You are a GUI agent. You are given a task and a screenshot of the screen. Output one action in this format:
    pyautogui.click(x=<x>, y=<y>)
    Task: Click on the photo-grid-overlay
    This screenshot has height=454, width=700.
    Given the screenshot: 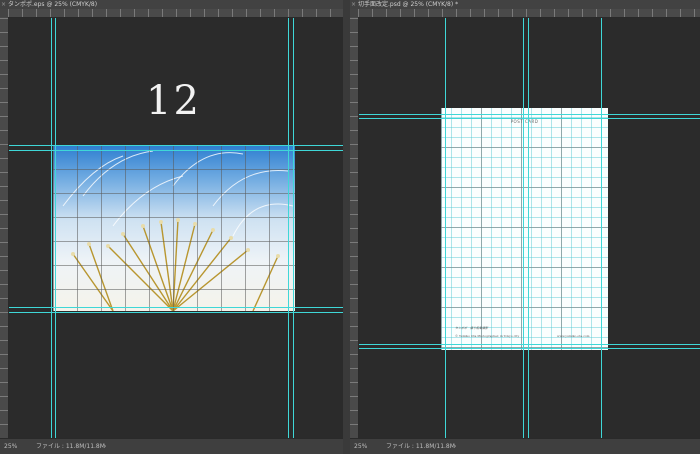 What is the action you would take?
    pyautogui.click(x=174, y=228)
    